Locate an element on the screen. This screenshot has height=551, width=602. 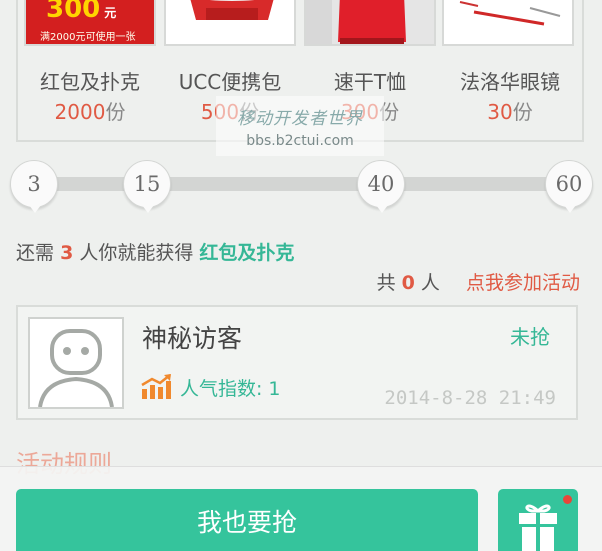
gift-button is located at coordinates (538, 520).